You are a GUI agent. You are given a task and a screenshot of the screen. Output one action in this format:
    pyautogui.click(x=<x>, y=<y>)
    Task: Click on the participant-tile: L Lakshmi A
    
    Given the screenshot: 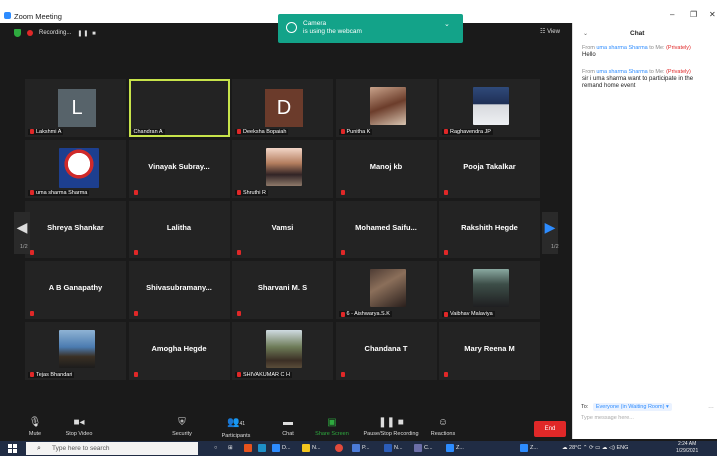 What is the action you would take?
    pyautogui.click(x=75, y=108)
    